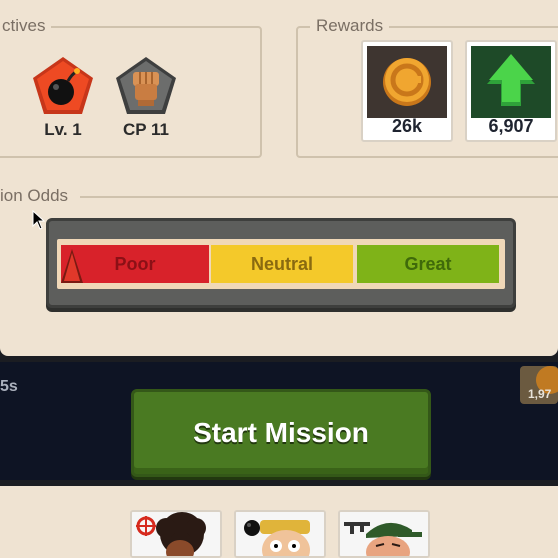 This screenshot has height=558, width=558. I want to click on odds-marker-icon, so click(72, 266).